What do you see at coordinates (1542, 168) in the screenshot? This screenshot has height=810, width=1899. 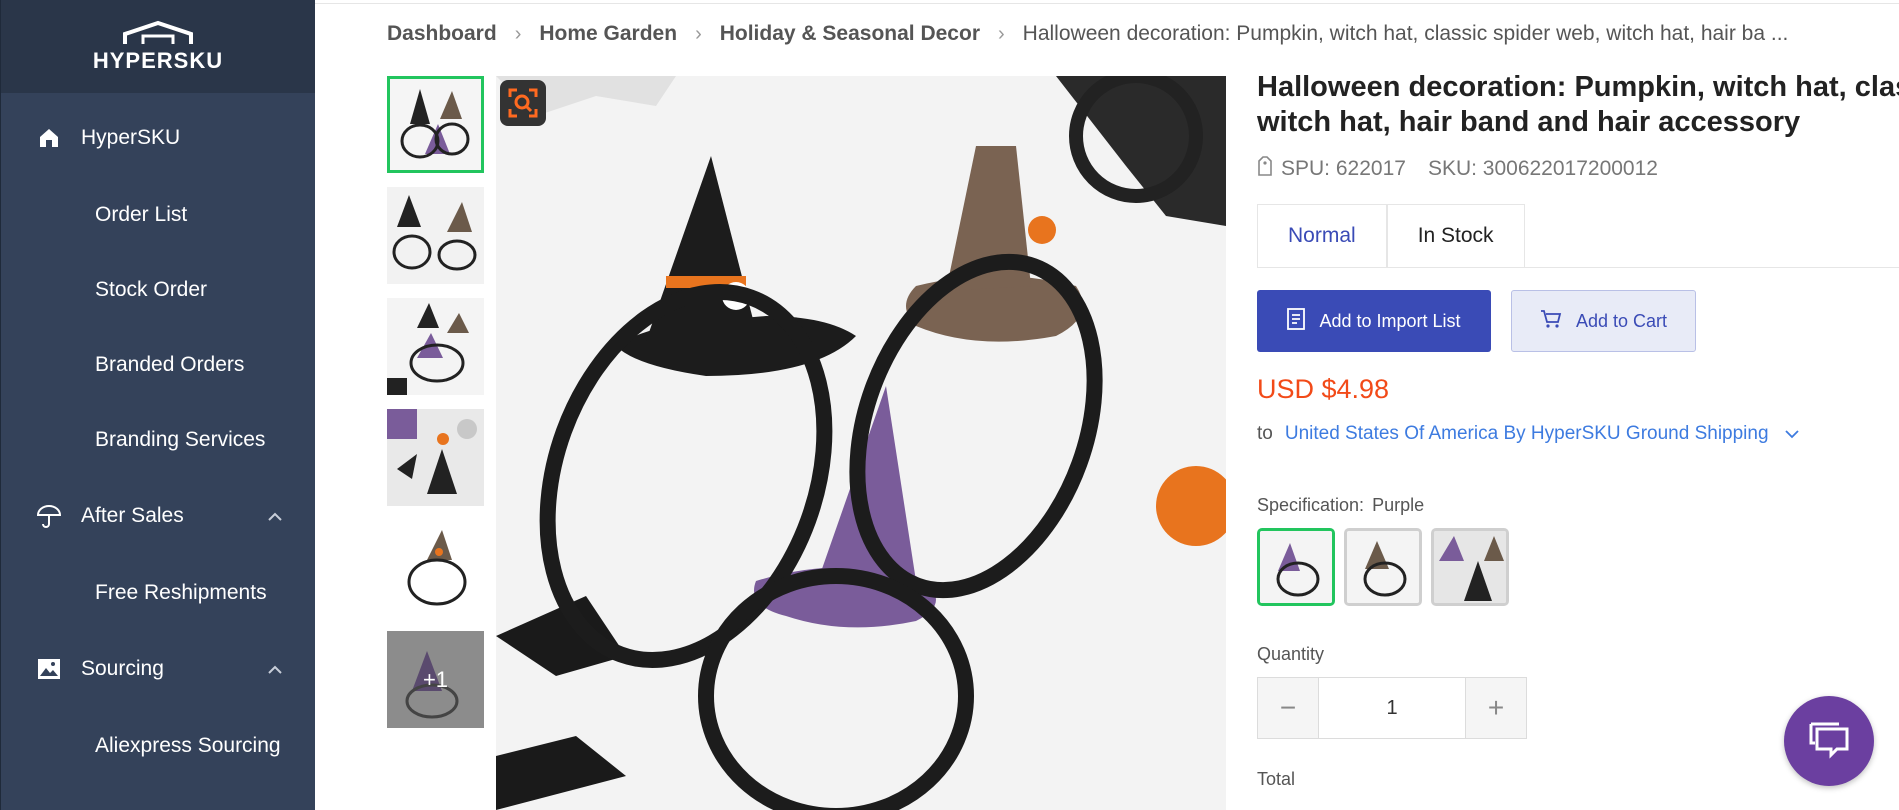 I see `sku-code: SKU: 300622017200012` at bounding box center [1542, 168].